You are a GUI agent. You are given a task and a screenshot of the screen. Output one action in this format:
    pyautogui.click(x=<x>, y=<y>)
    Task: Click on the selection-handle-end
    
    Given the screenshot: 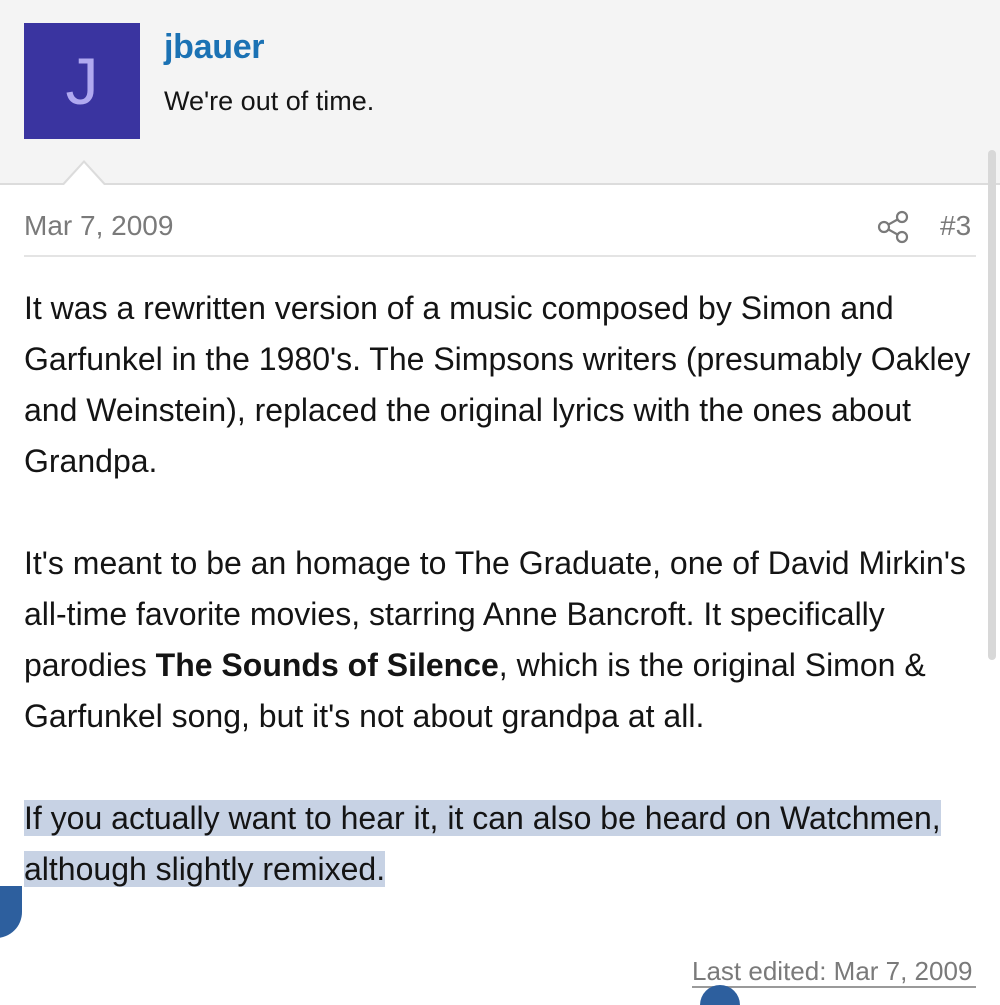 What is the action you would take?
    pyautogui.click(x=720, y=995)
    